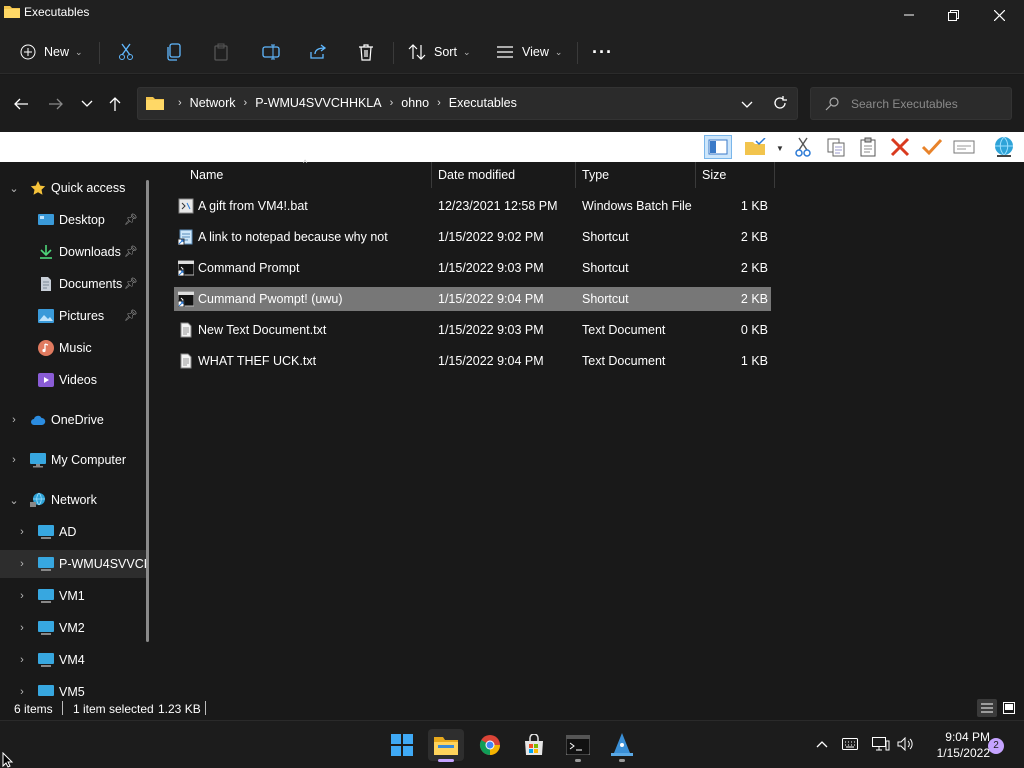 The width and height of the screenshot is (1024, 768). What do you see at coordinates (996, 746) in the screenshot?
I see `notification-badge: 2` at bounding box center [996, 746].